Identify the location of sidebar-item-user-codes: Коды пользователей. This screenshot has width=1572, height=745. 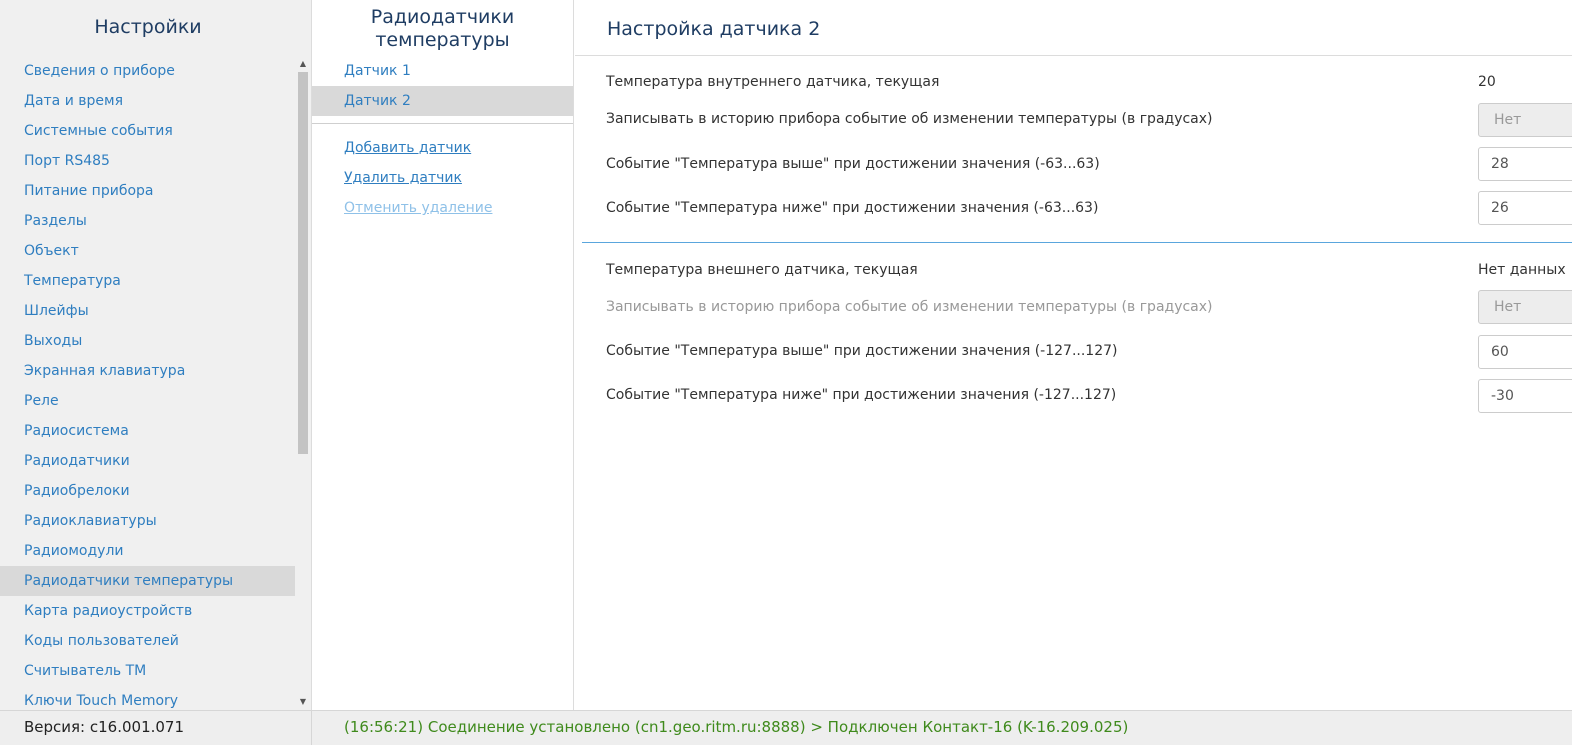
(147, 641).